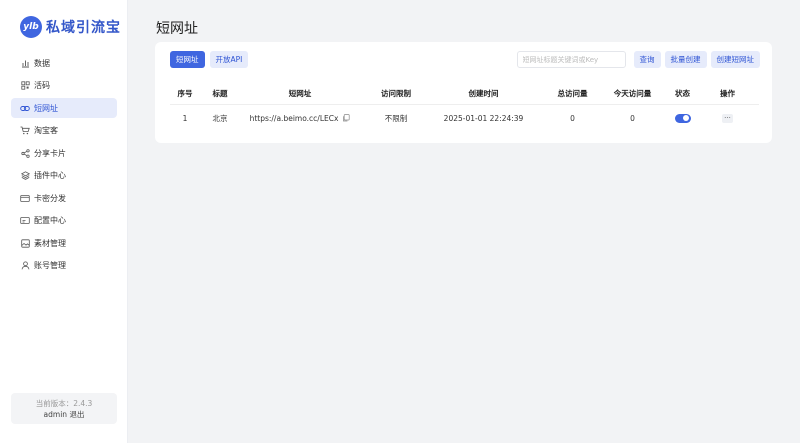 This screenshot has height=443, width=800. What do you see at coordinates (46, 108) in the screenshot?
I see `sidebar-item-label: 短网址` at bounding box center [46, 108].